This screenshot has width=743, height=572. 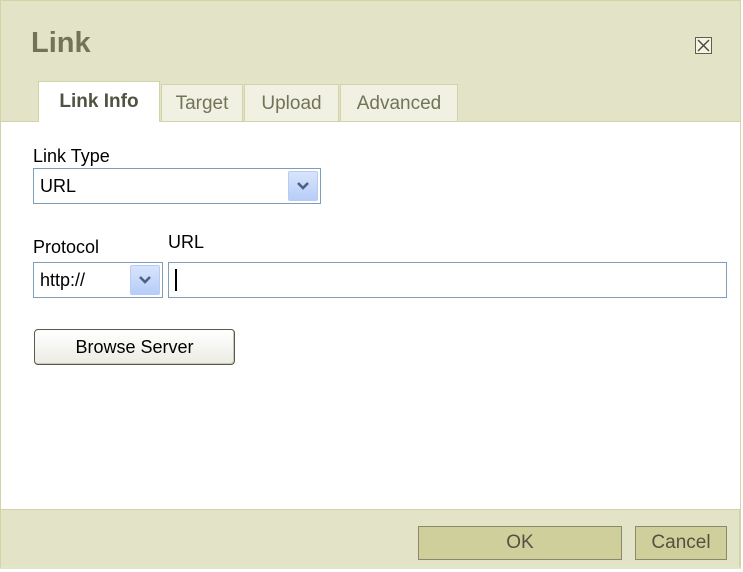 I want to click on close-box-icon, so click(x=703, y=45).